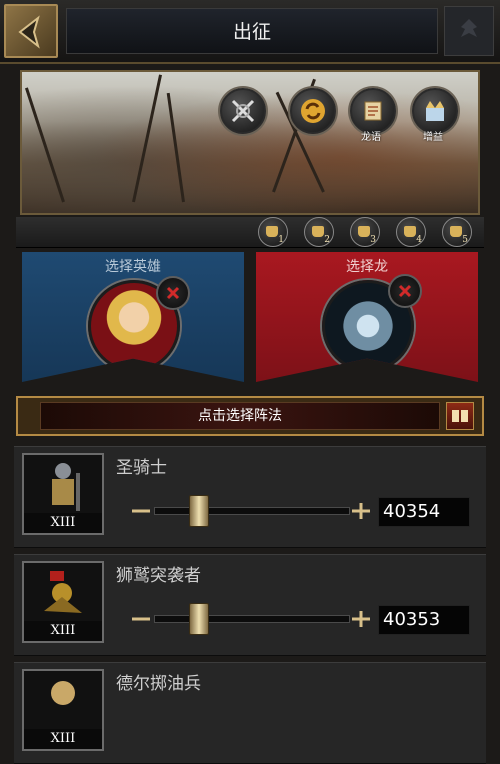 Image resolution: width=500 pixels, height=764 pixels. Describe the element at coordinates (63, 592) in the screenshot. I see `griffin-rider-icon` at that location.